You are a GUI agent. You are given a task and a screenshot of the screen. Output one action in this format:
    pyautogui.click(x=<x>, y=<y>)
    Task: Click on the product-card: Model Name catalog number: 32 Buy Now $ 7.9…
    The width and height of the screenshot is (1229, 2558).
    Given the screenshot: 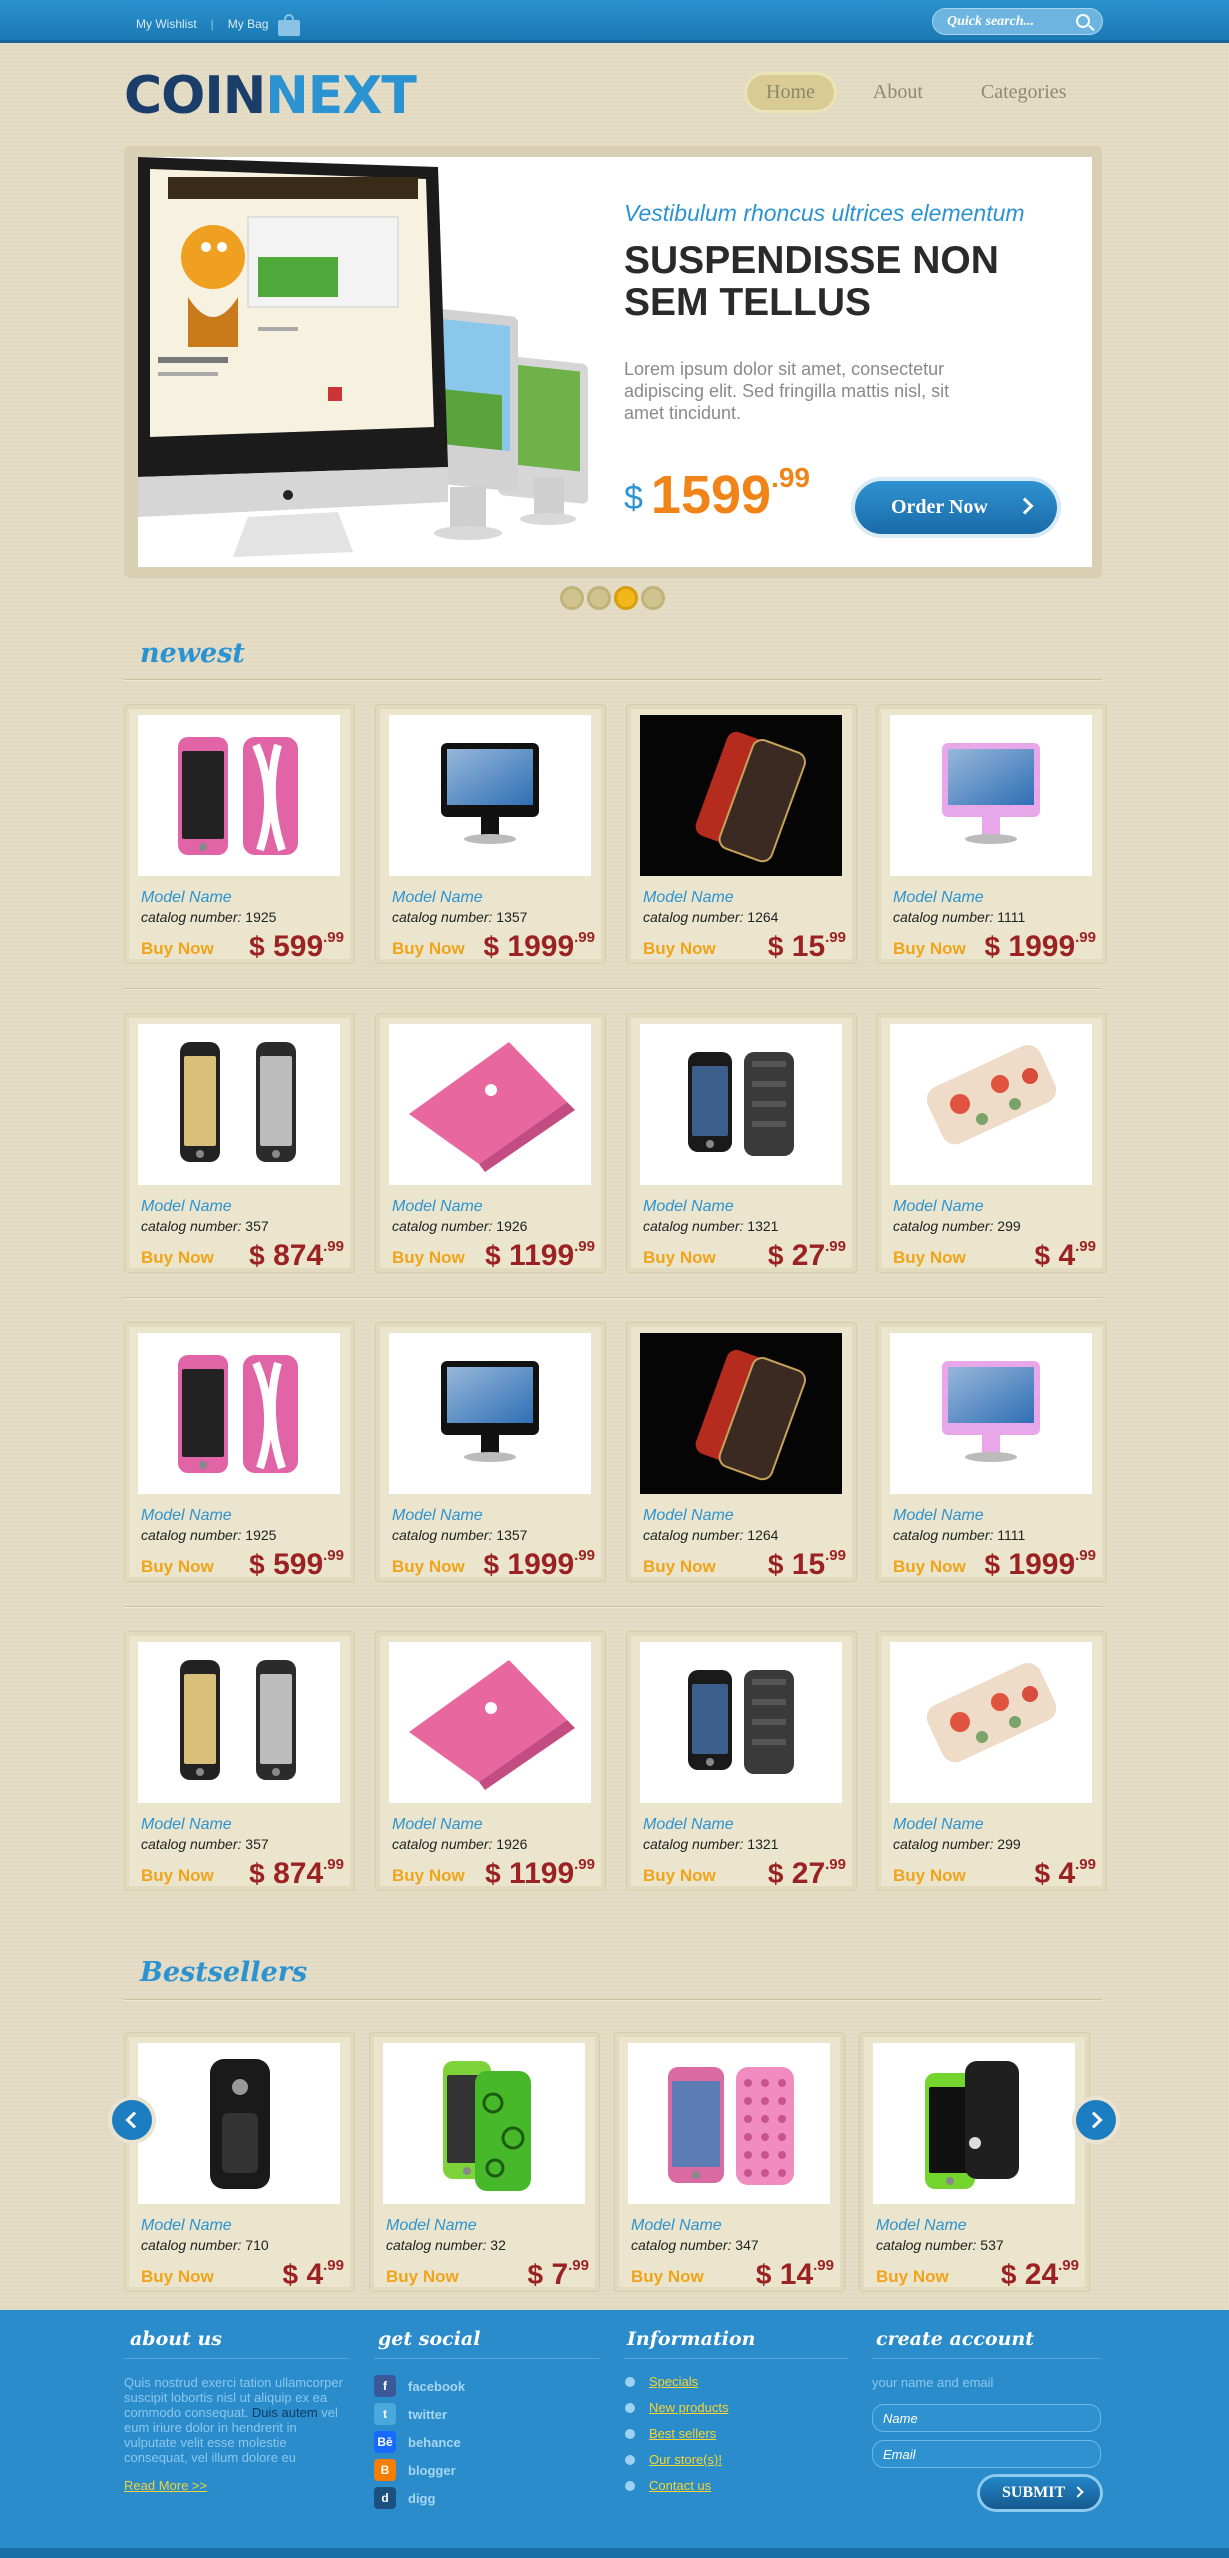 What is the action you would take?
    pyautogui.click(x=484, y=2162)
    